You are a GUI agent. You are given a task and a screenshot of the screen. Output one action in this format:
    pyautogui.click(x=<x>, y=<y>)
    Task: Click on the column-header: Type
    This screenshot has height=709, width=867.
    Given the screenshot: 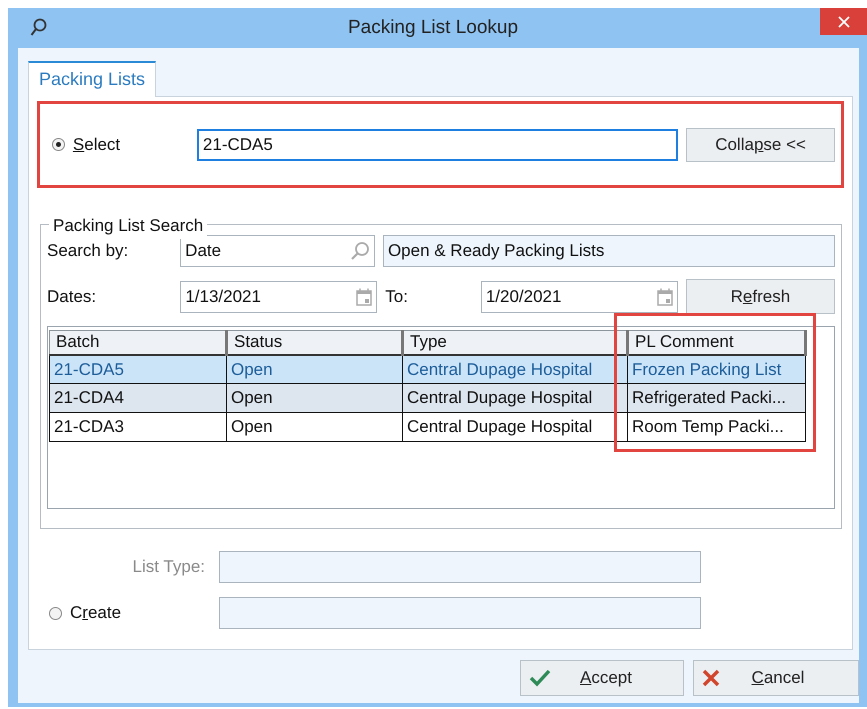 What is the action you would take?
    pyautogui.click(x=515, y=342)
    